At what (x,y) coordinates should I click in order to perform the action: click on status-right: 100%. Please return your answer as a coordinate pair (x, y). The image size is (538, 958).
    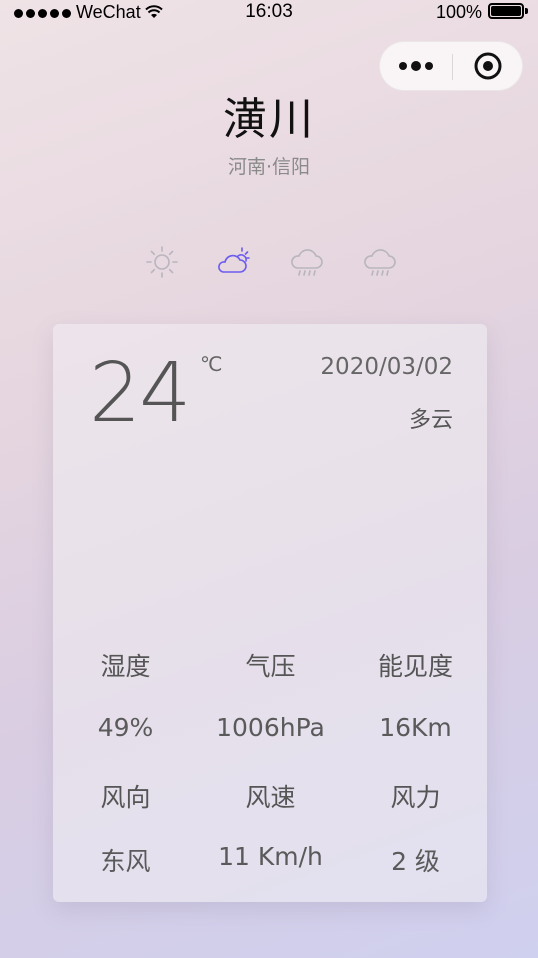
    Looking at the image, I should click on (482, 12).